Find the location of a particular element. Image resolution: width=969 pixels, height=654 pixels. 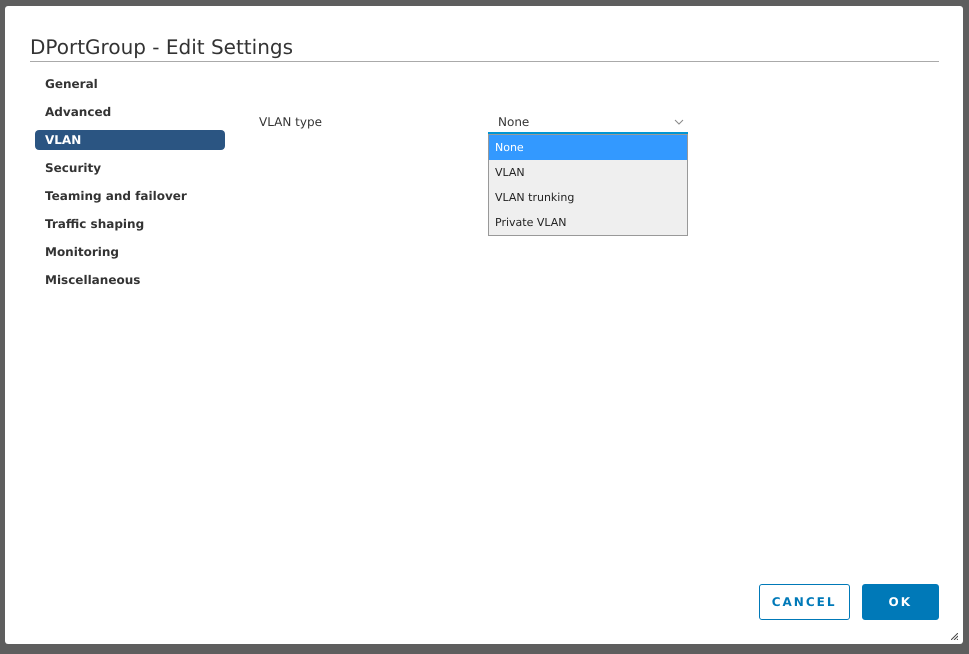

sidebar-item: Advanced is located at coordinates (130, 112).